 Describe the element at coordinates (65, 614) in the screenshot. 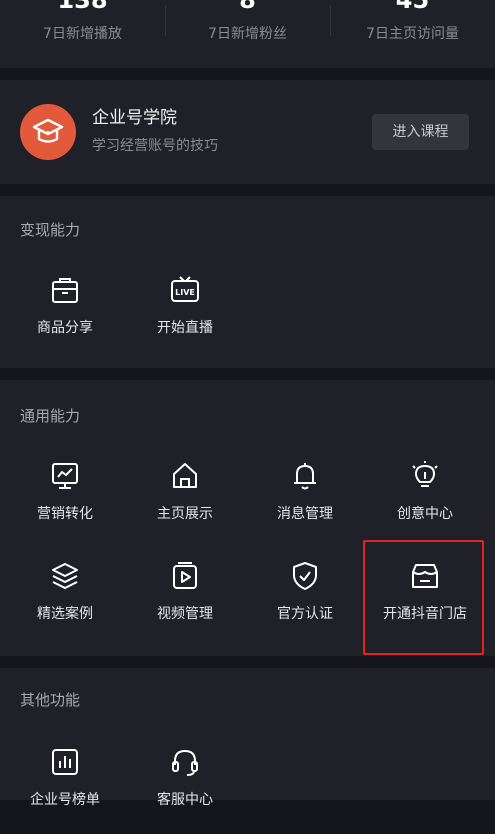

I see `grid-item-label: 精选案例` at that location.